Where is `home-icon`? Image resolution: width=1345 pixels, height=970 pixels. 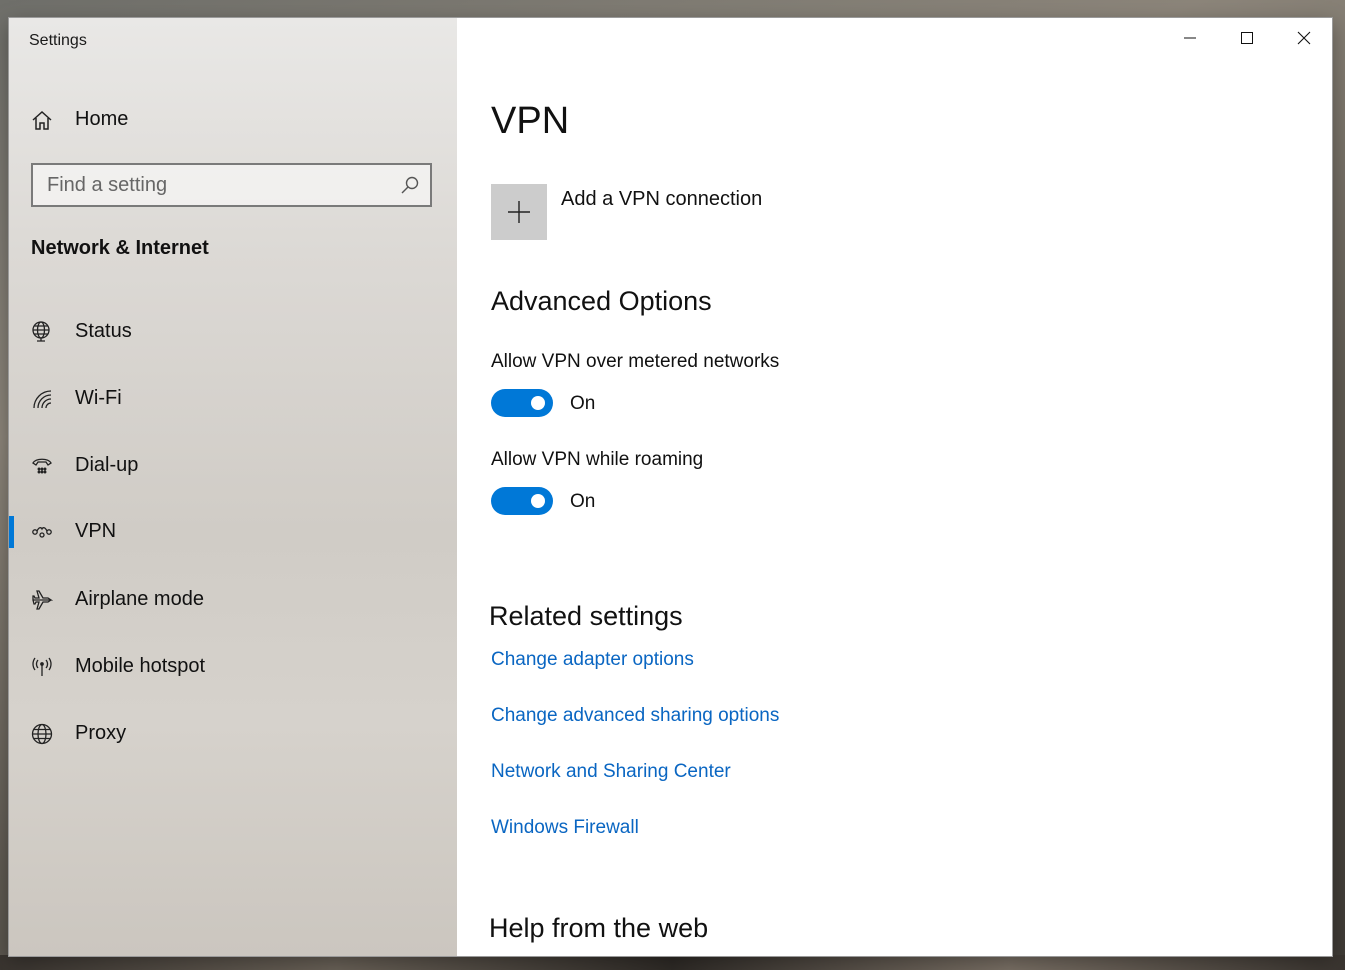 home-icon is located at coordinates (42, 121).